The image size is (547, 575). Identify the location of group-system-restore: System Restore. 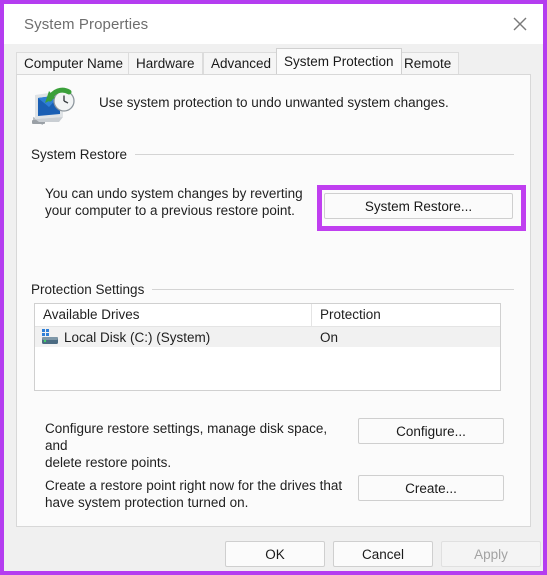
(272, 154).